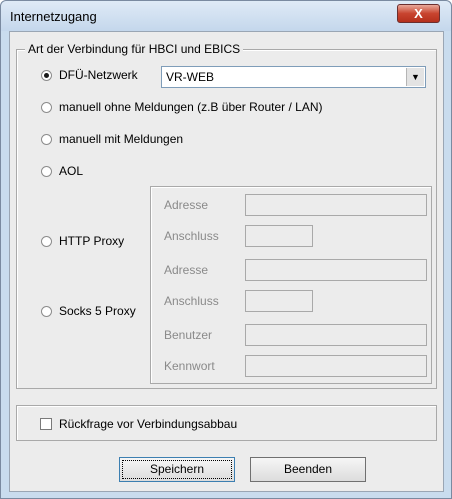 The height and width of the screenshot is (499, 452). I want to click on dialup-select-value: VR-WEB, so click(190, 77).